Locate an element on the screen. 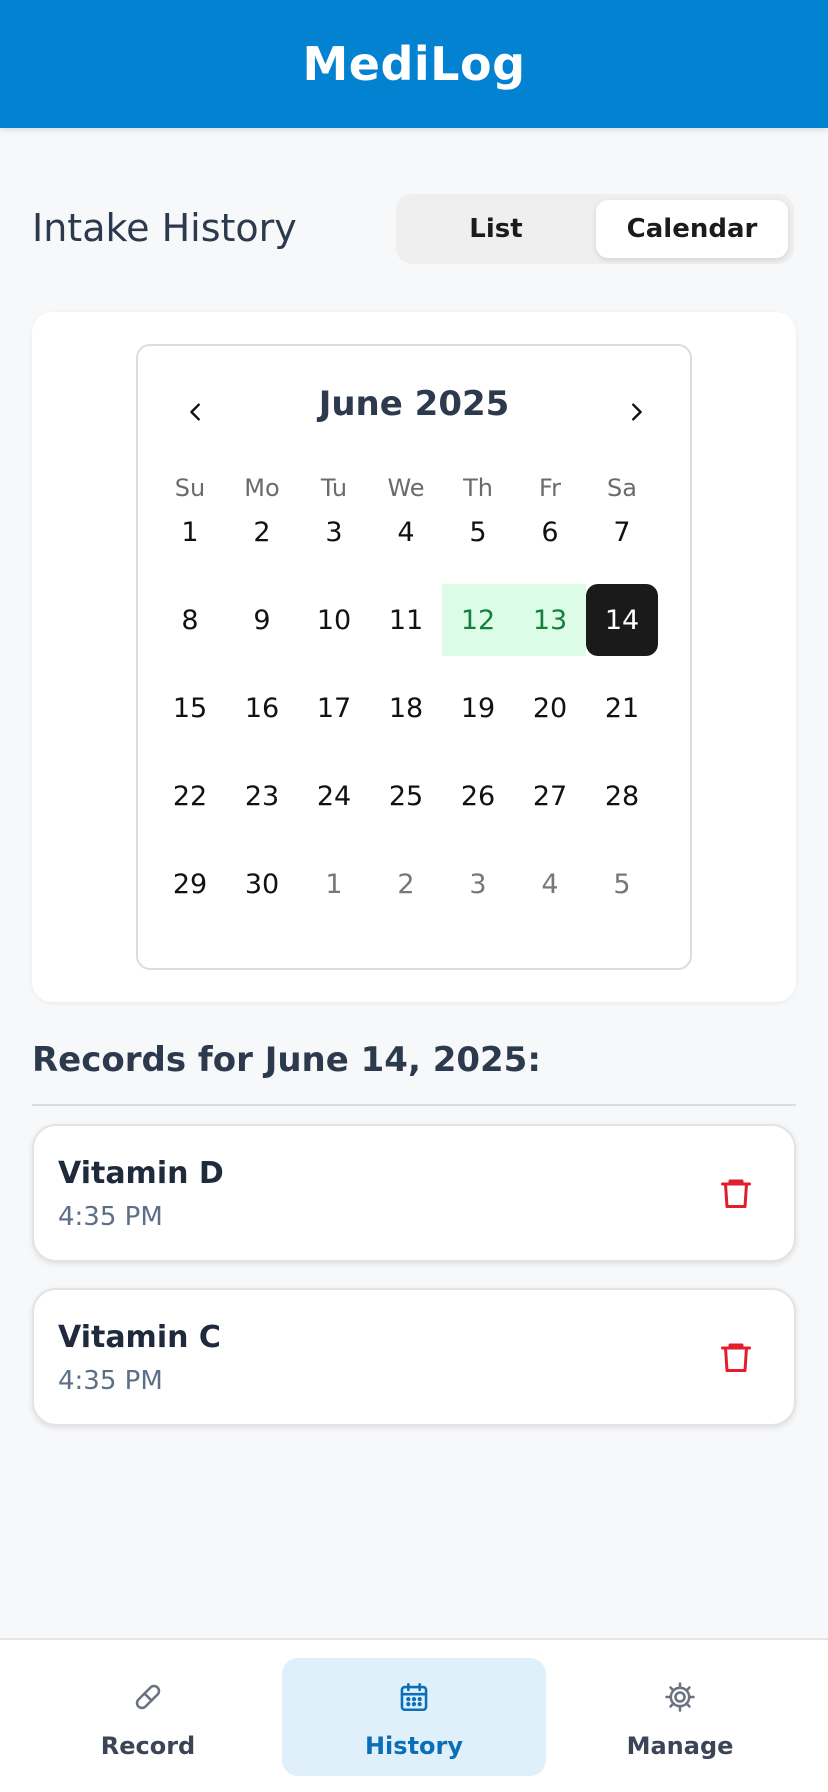 The image size is (828, 1792). calendar-day: 24 is located at coordinates (334, 796).